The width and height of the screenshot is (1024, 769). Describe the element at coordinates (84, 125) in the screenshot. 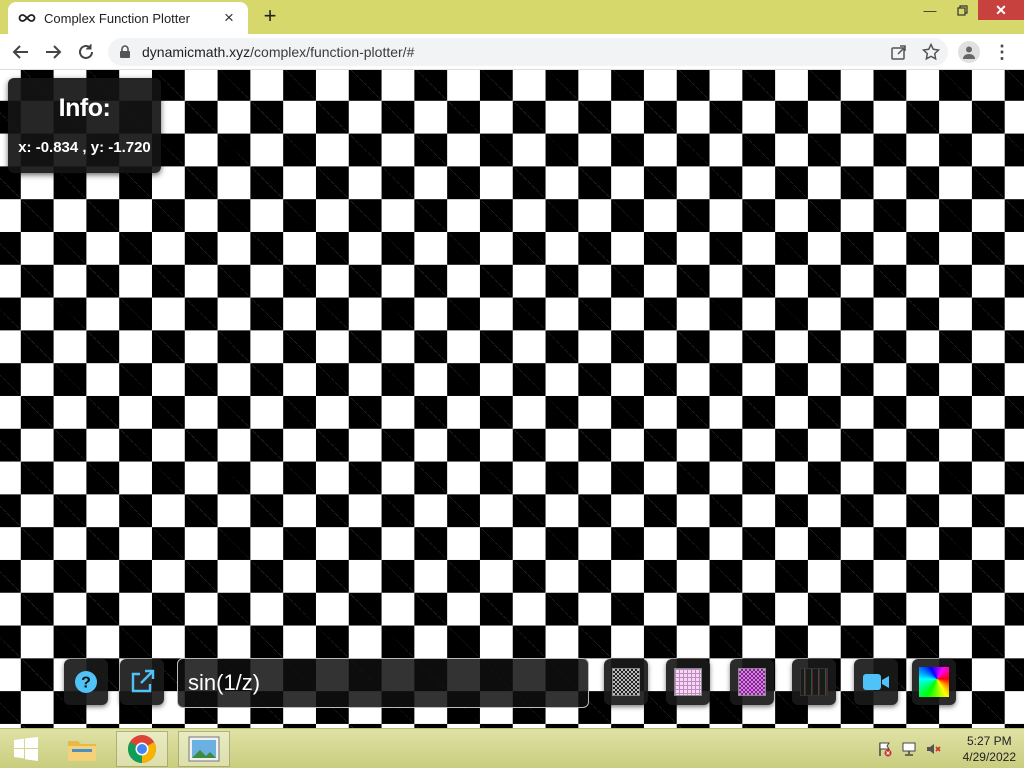

I see `info-panel: Info: x: -0.834 , y: -1.720` at that location.